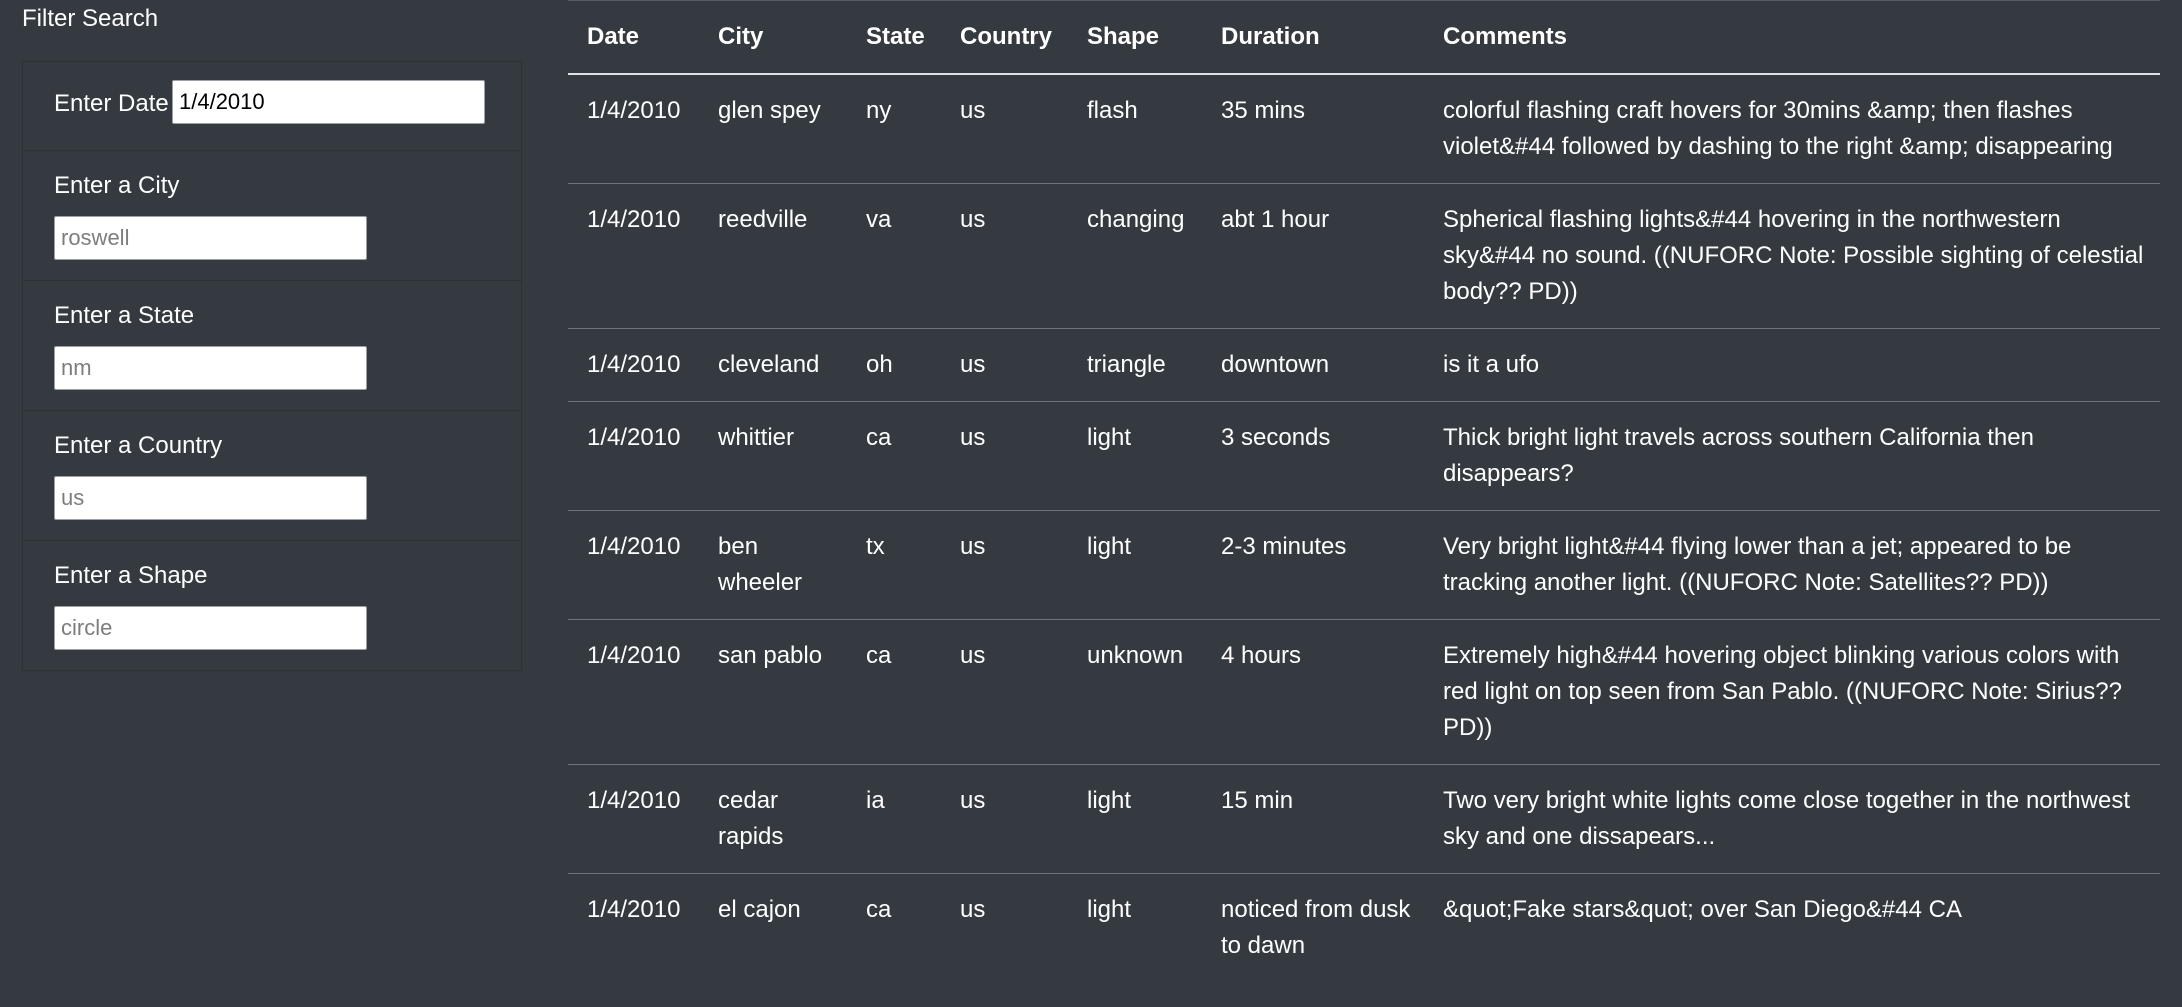  What do you see at coordinates (894, 819) in the screenshot?
I see `cell-state: ia` at bounding box center [894, 819].